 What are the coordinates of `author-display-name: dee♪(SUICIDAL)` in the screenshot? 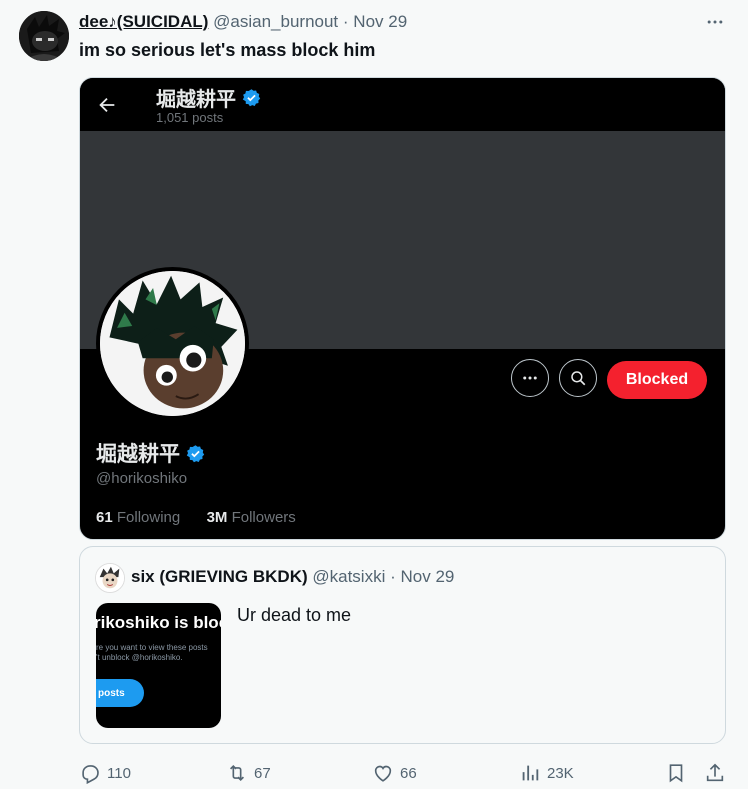 It's located at (143, 21).